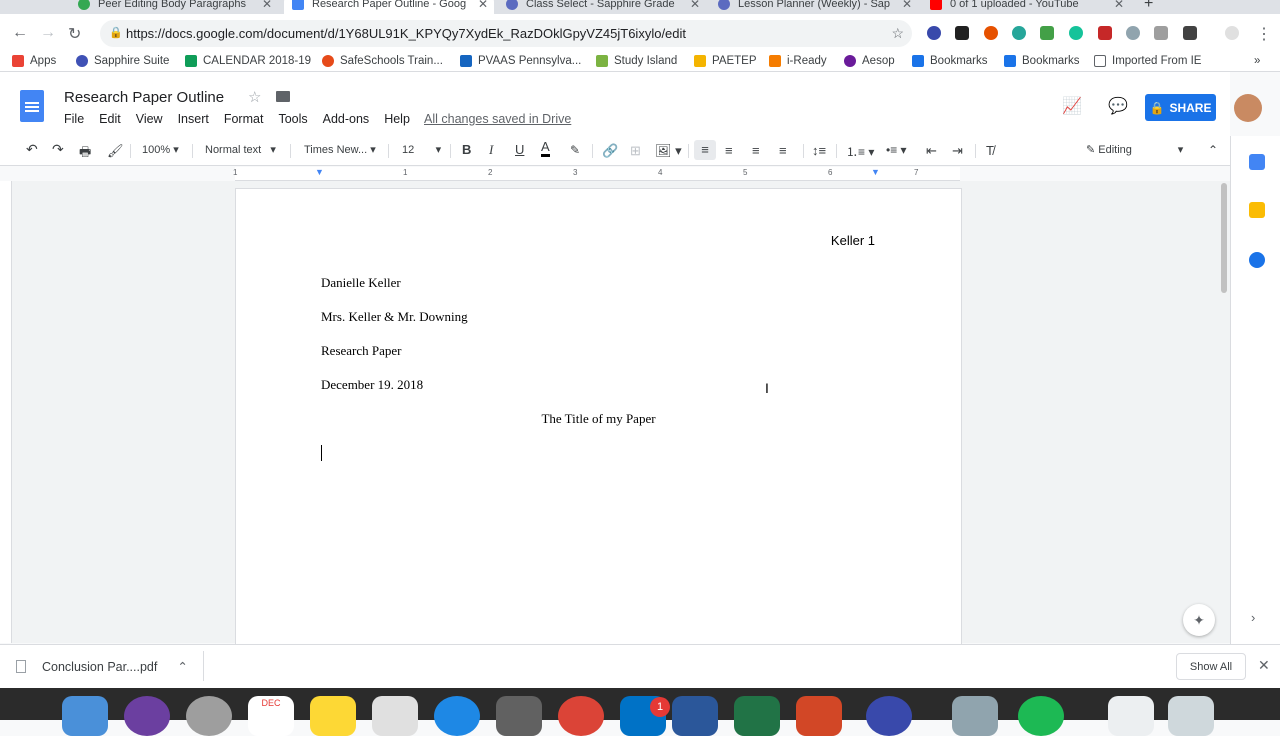 This screenshot has height=736, width=1280. What do you see at coordinates (372, 385) in the screenshot?
I see `paper-date: December 19. 2018` at bounding box center [372, 385].